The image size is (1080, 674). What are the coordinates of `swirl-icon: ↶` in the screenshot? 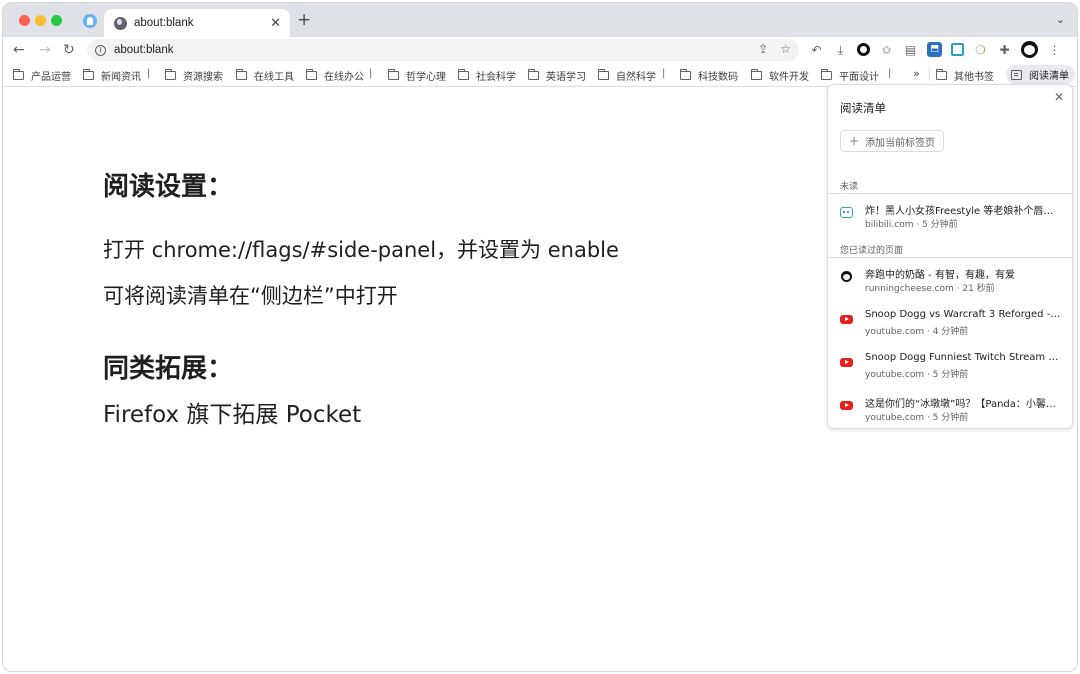 It's located at (816, 49).